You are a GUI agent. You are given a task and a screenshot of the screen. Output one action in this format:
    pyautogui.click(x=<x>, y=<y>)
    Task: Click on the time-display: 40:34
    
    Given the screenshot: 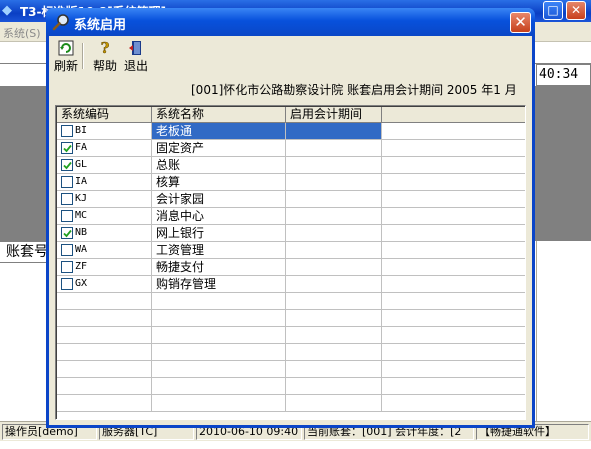 What is the action you would take?
    pyautogui.click(x=563, y=75)
    